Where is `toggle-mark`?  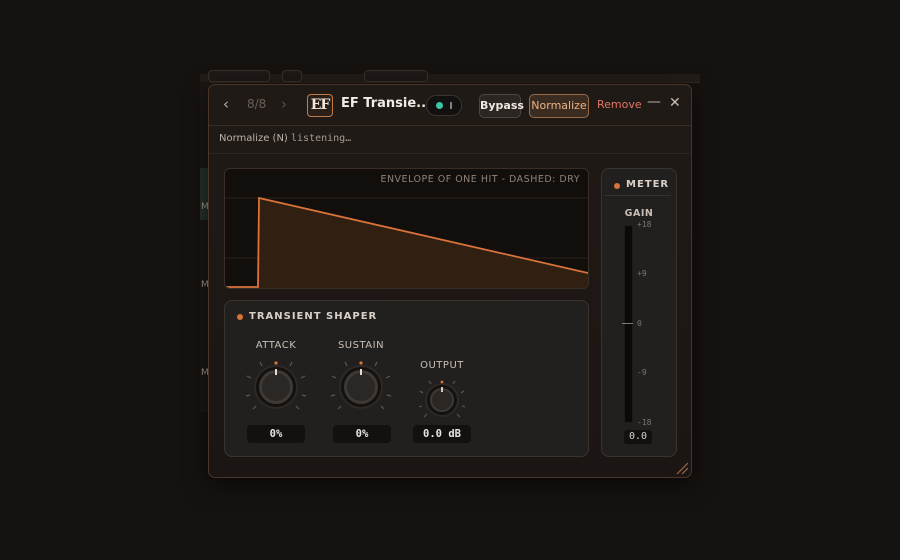
toggle-mark is located at coordinates (451, 105).